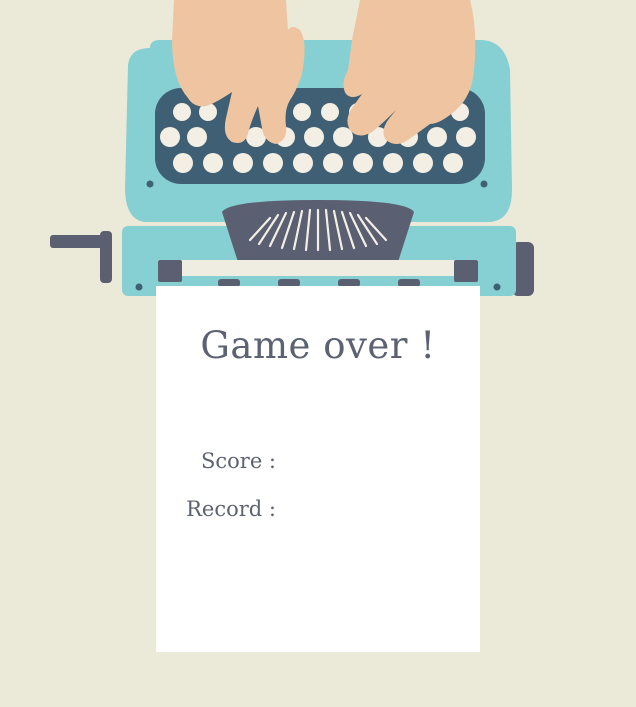 Image resolution: width=636 pixels, height=707 pixels. I want to click on carriage-return-lever, so click(81, 257).